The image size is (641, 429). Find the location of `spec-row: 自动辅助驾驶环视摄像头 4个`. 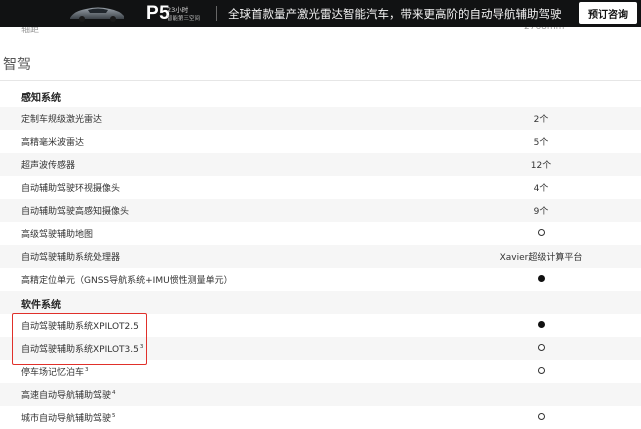

spec-row: 自动辅助驾驶环视摄像头 4个 is located at coordinates (320, 187).